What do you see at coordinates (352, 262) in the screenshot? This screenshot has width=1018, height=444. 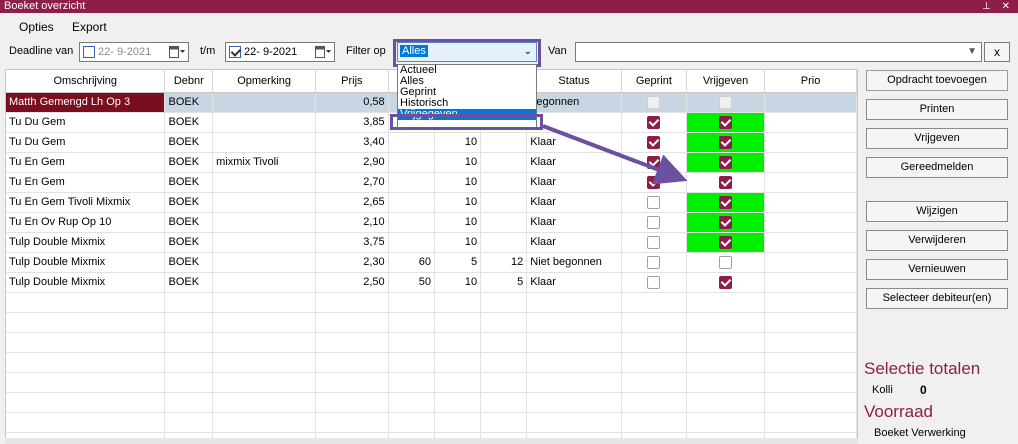 I see `cell-prijs: 2,30` at bounding box center [352, 262].